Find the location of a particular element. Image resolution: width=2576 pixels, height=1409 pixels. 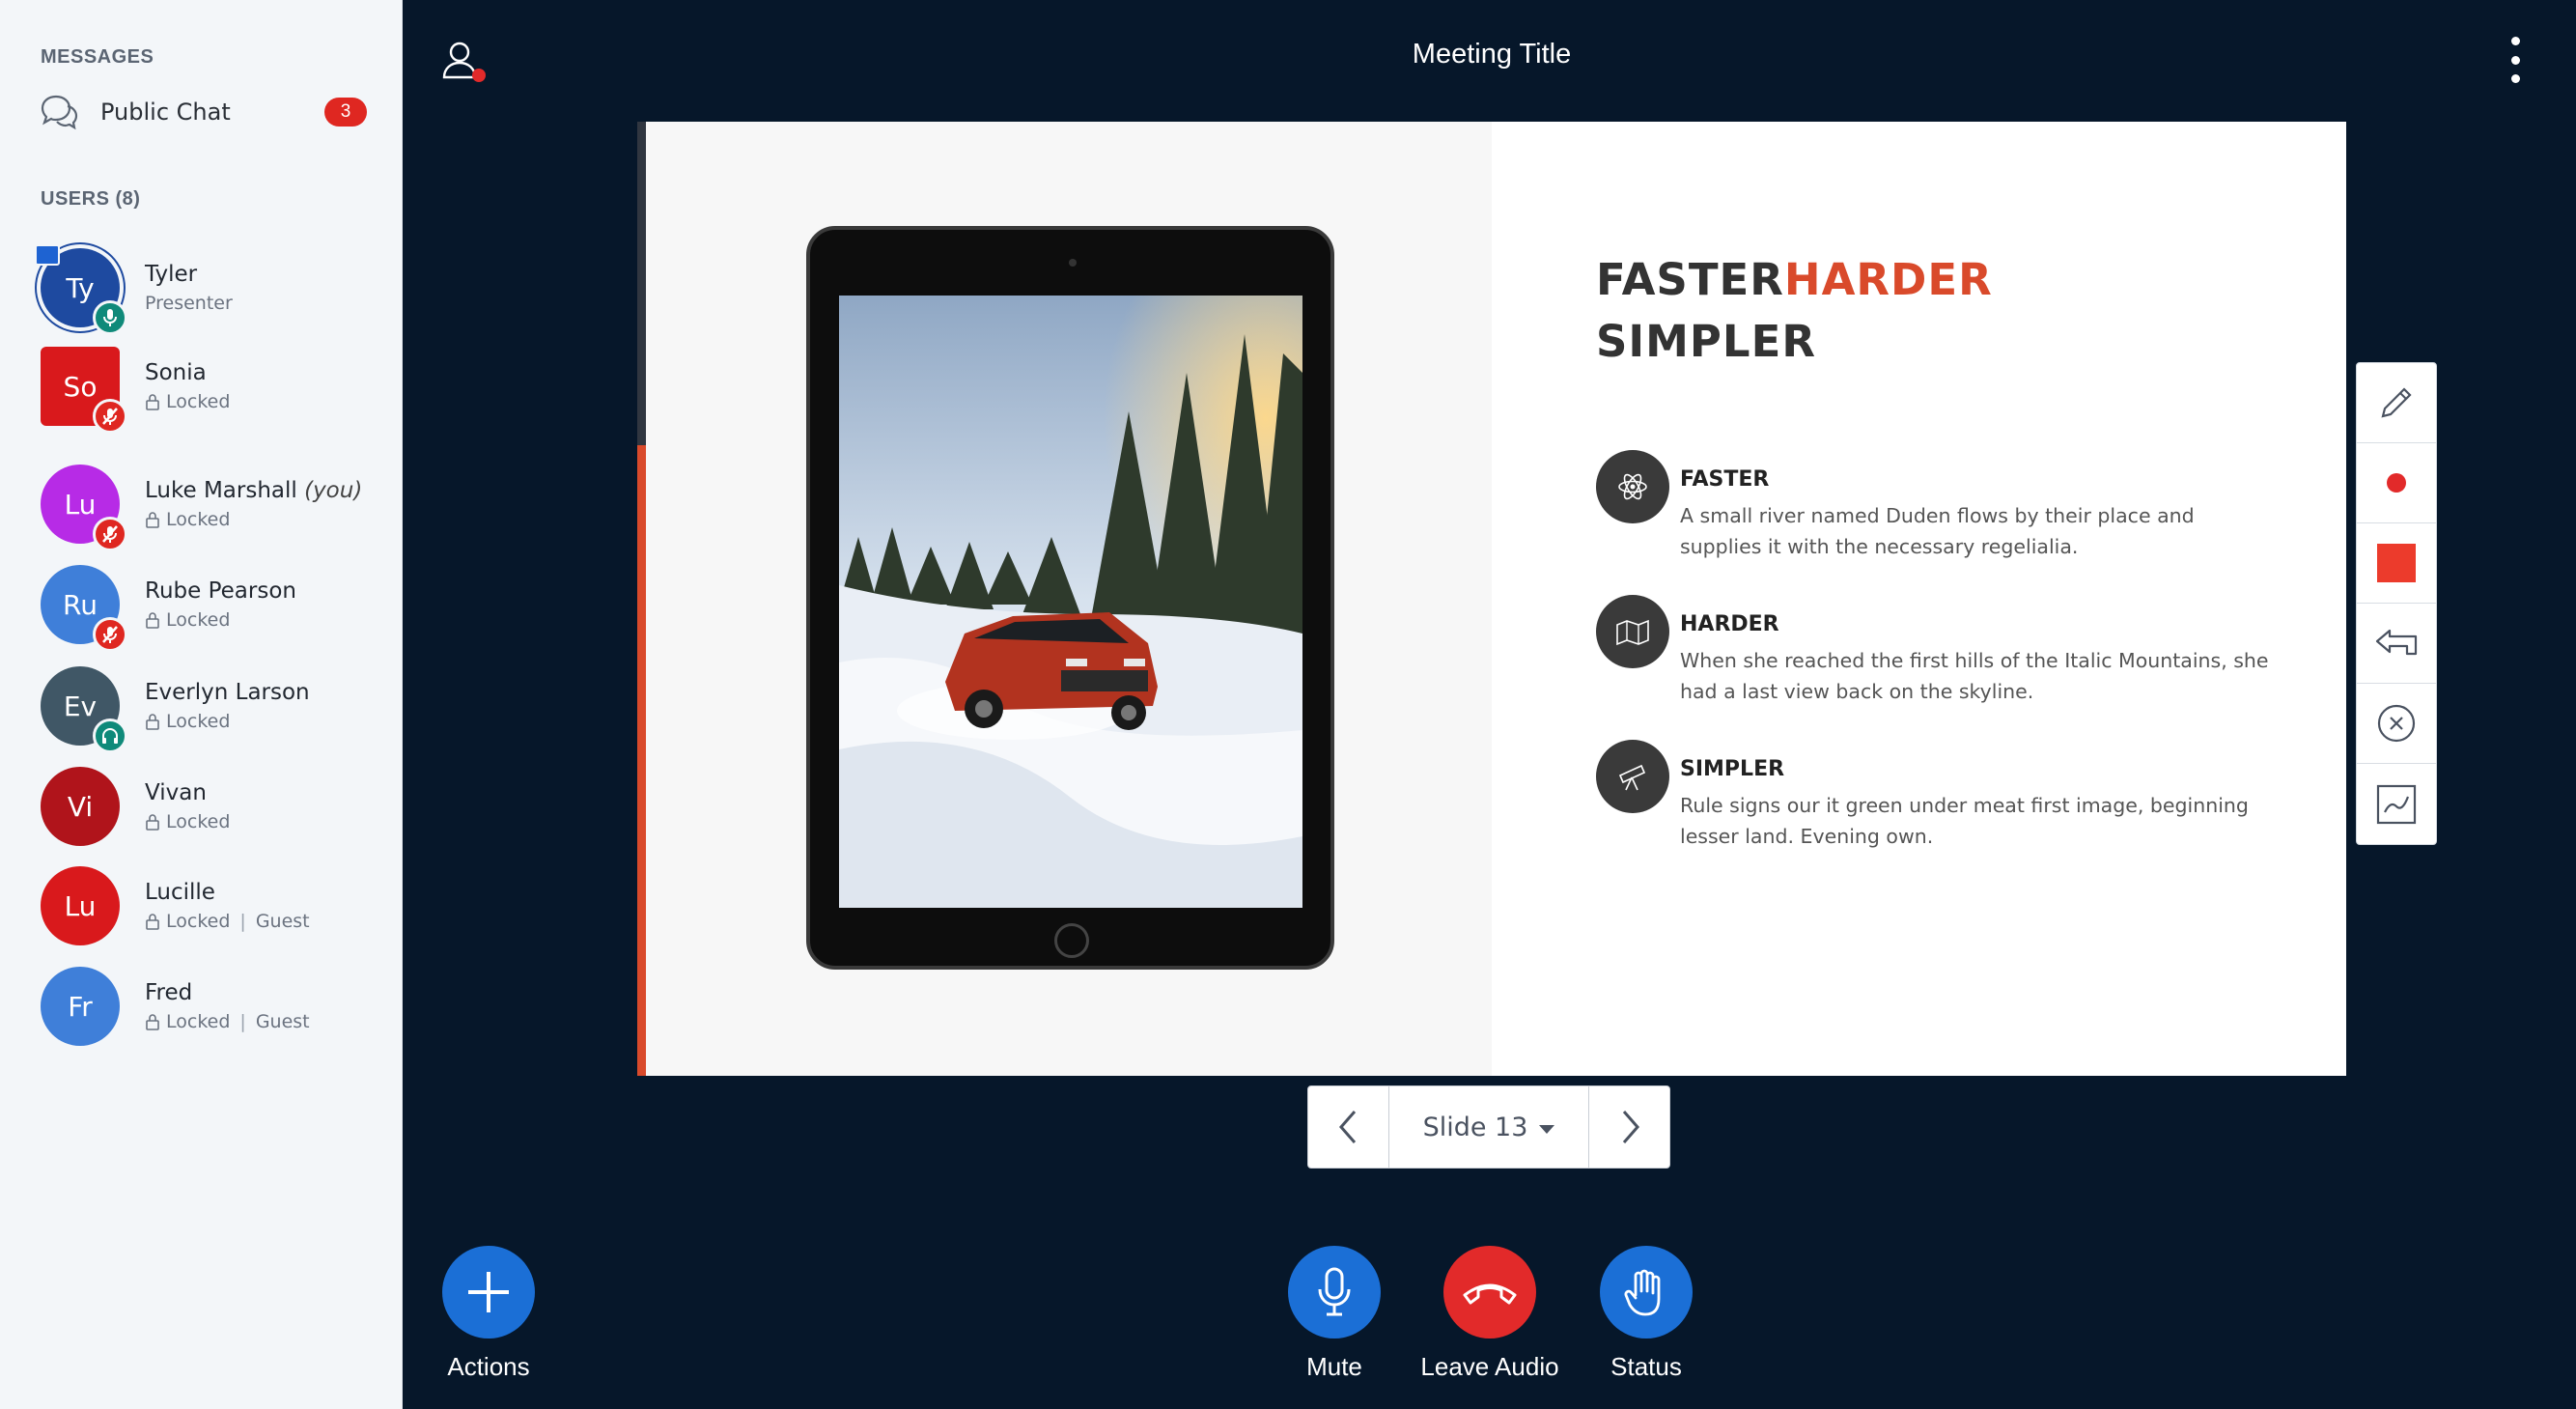

slide-select-dropdown: Slide 13 is located at coordinates (1489, 1127).